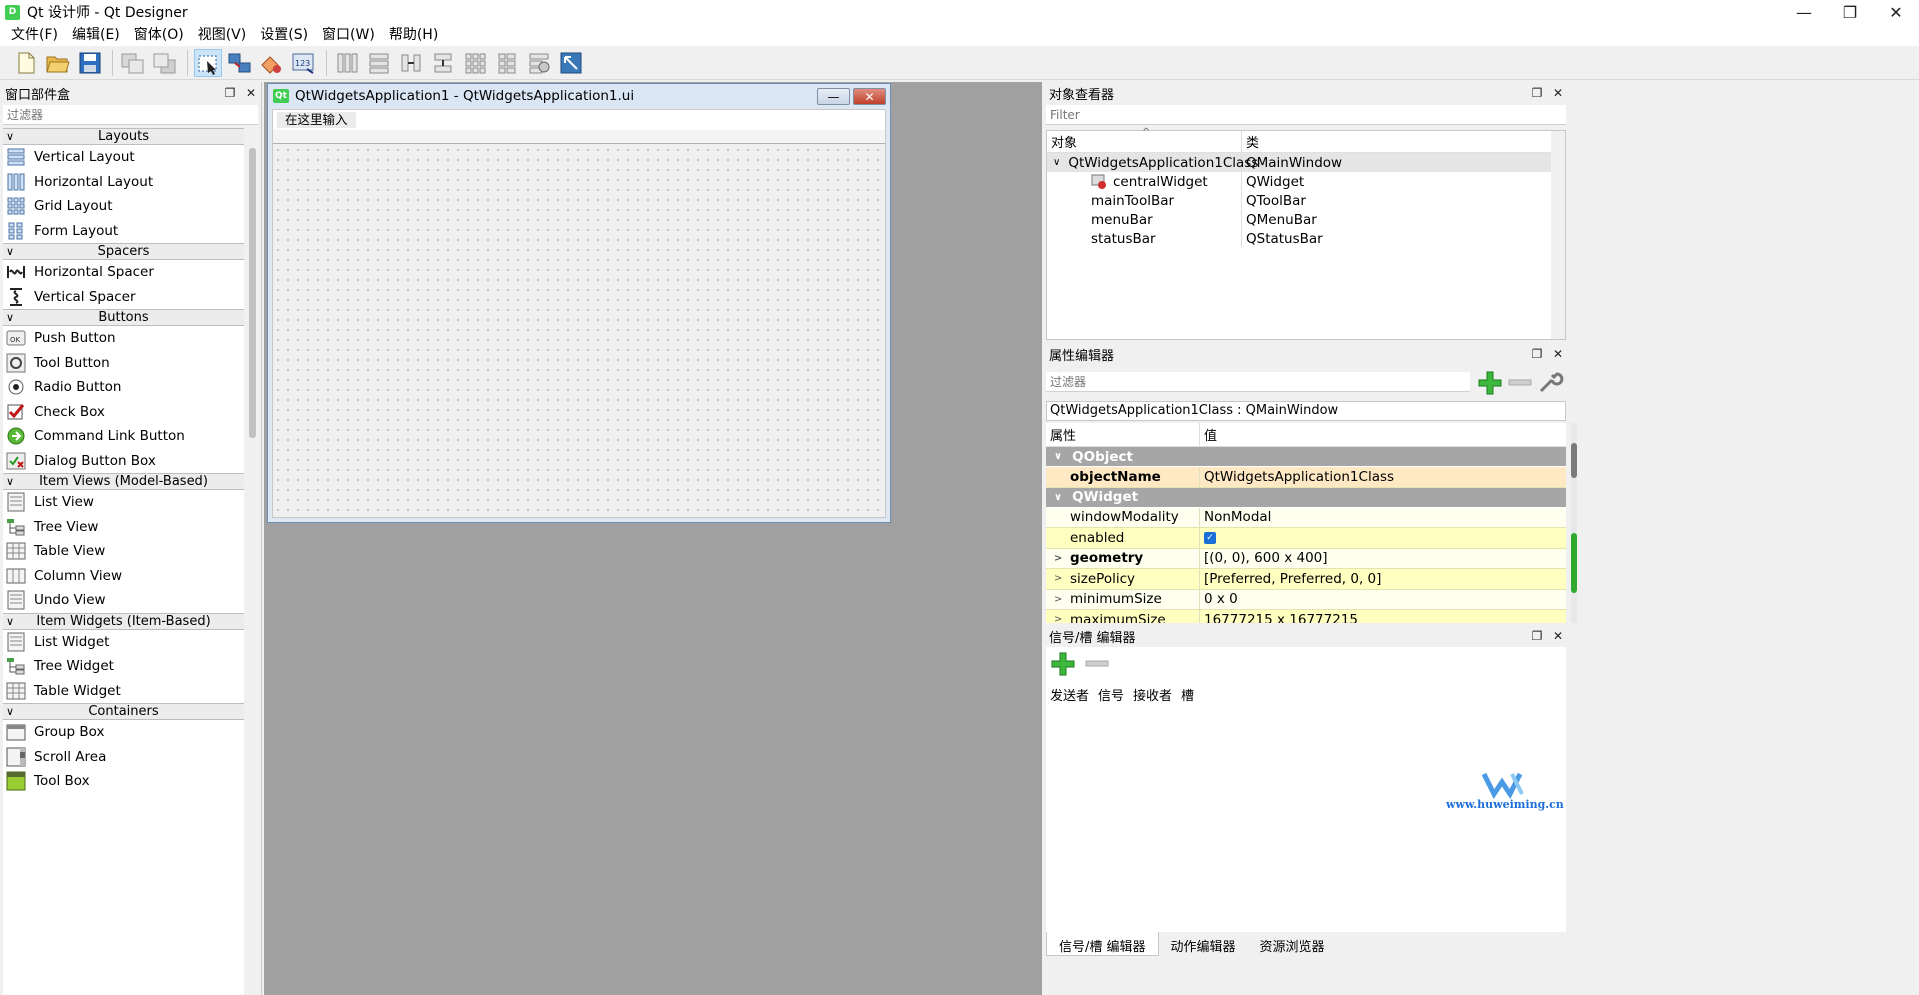 This screenshot has width=1919, height=995. I want to click on widget-push-button: OK Push Button, so click(123, 338).